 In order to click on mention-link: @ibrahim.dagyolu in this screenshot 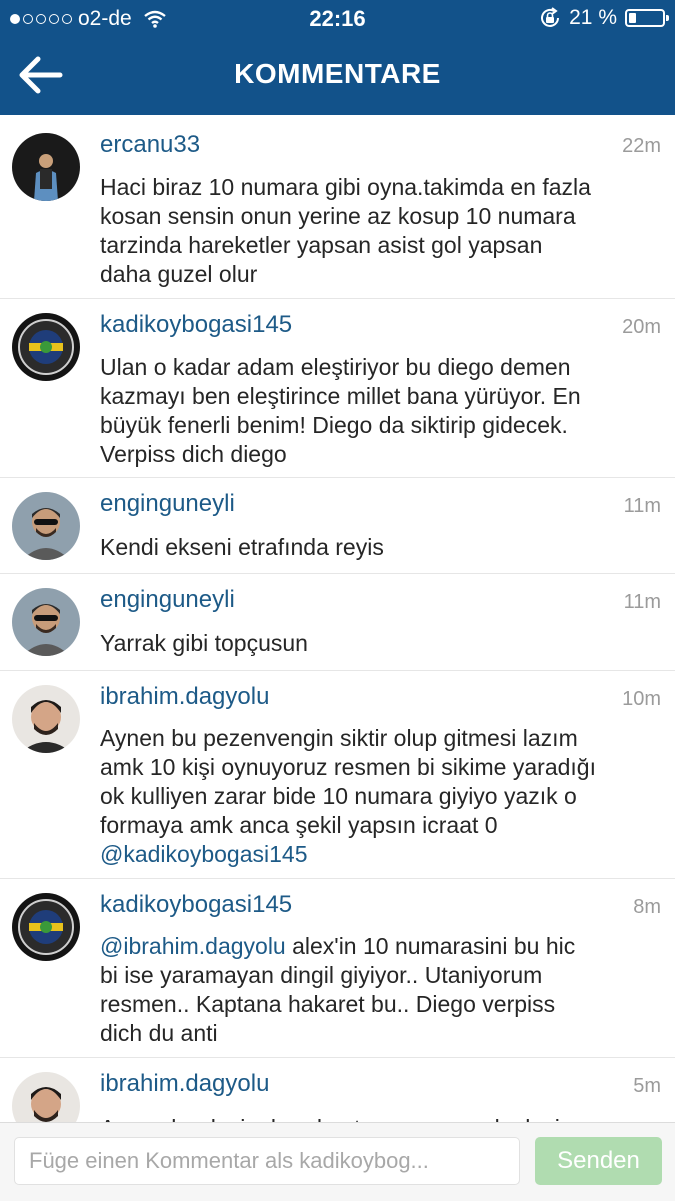, I will do `click(193, 946)`.